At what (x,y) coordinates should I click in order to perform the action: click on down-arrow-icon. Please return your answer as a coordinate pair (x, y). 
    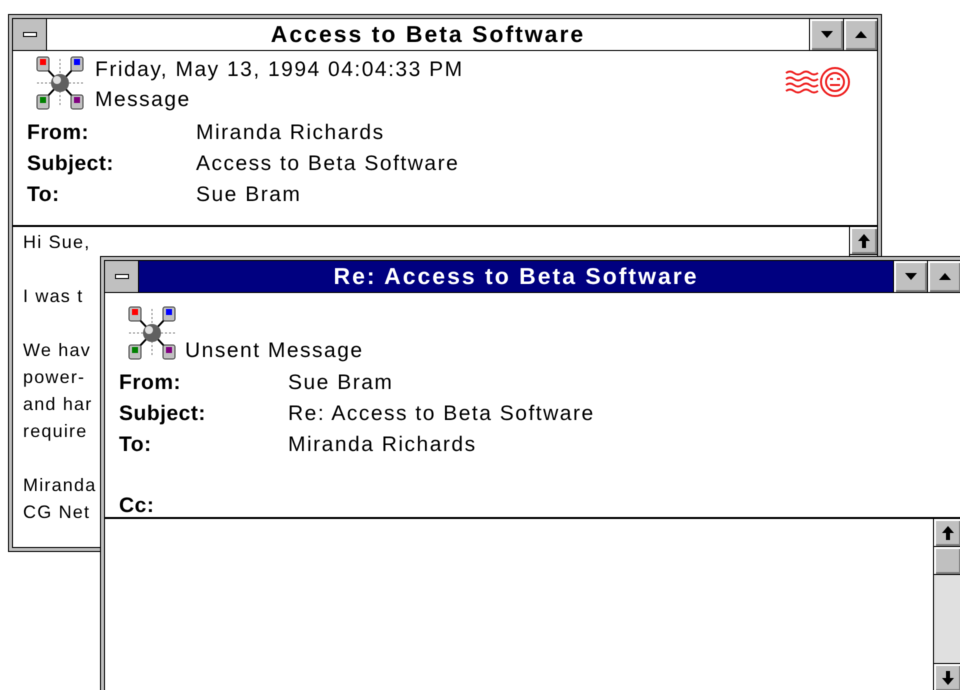
    Looking at the image, I should click on (948, 677).